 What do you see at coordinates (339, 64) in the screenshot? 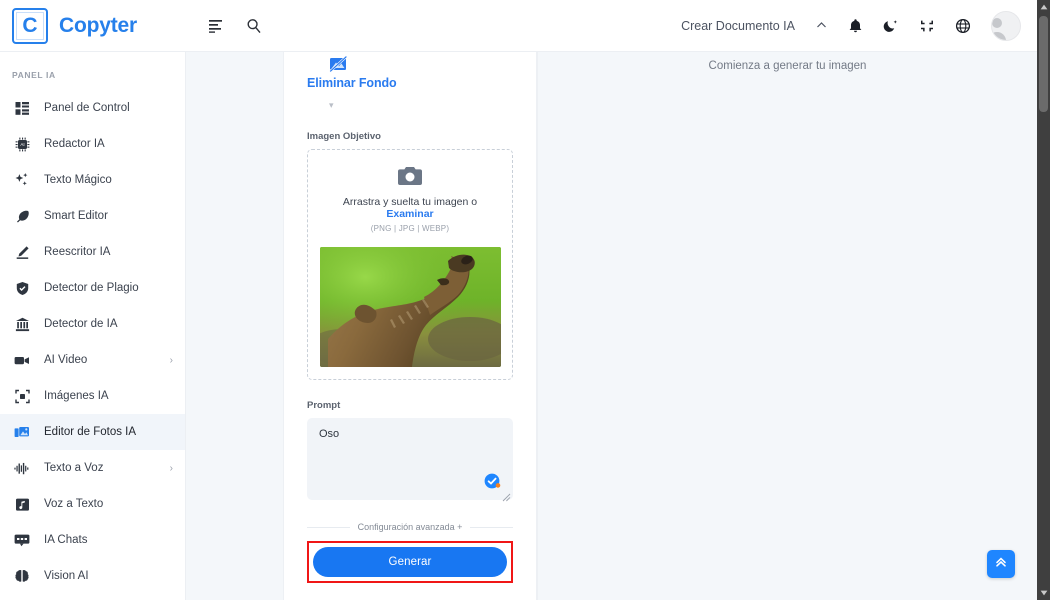
I see `remove-background-icon` at bounding box center [339, 64].